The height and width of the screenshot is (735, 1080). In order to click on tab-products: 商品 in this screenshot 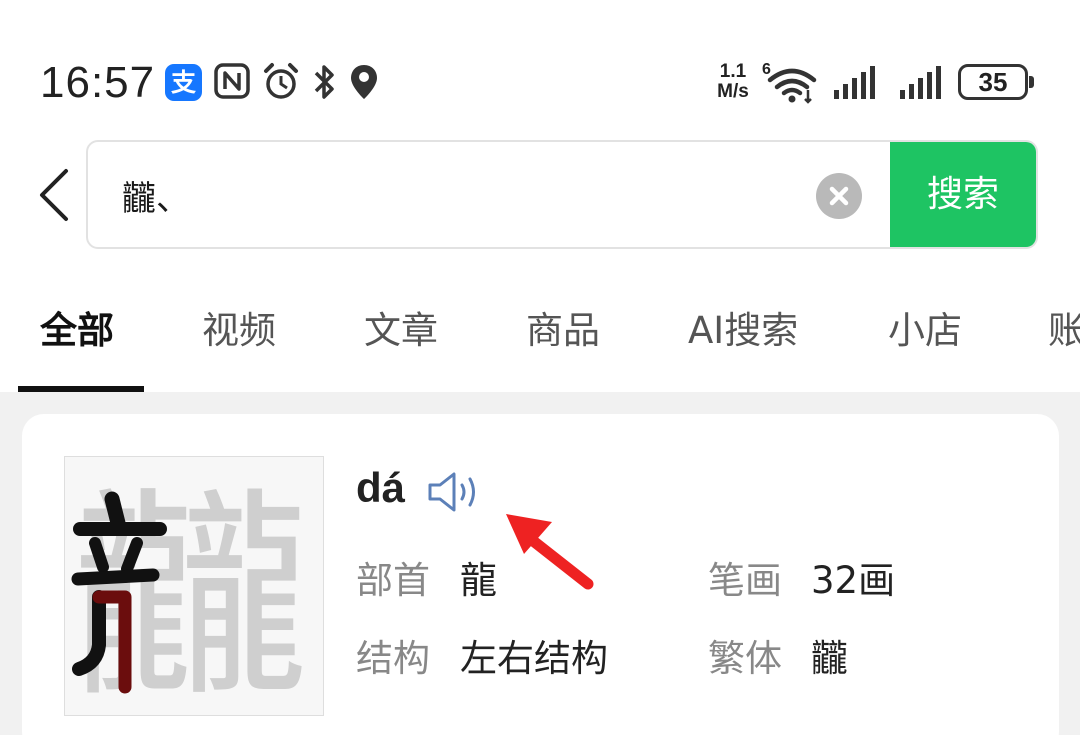, I will do `click(563, 327)`.